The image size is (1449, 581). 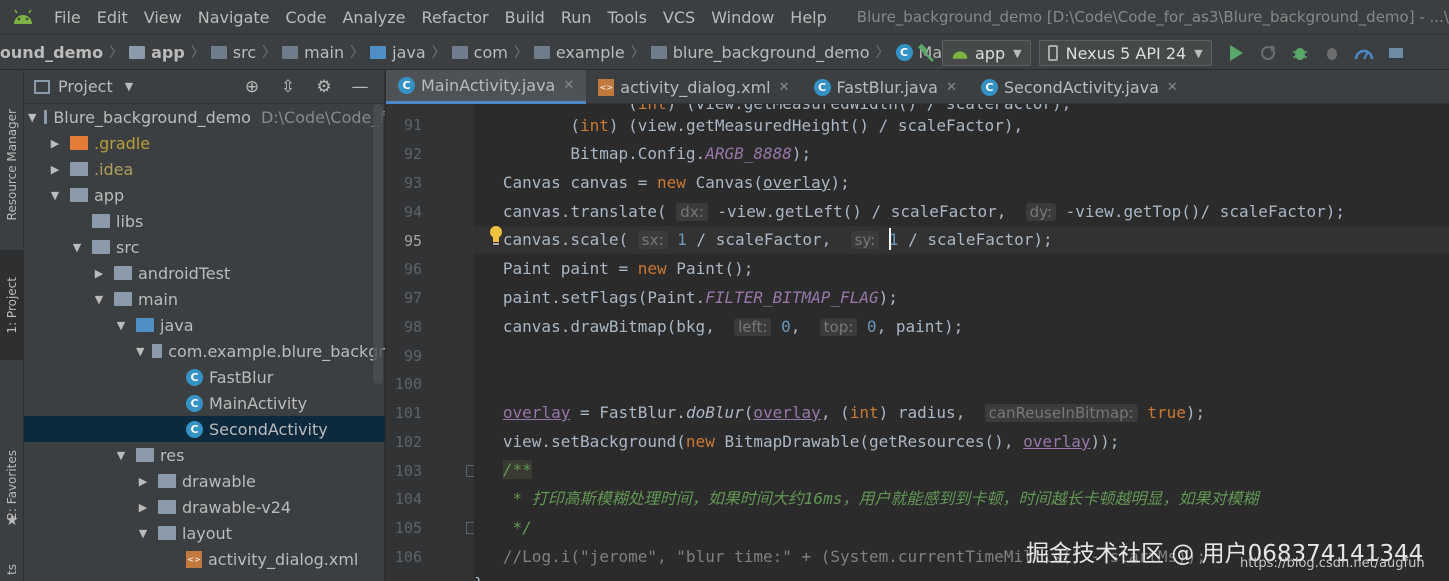 What do you see at coordinates (145, 455) in the screenshot?
I see `resource-folder-icon` at bounding box center [145, 455].